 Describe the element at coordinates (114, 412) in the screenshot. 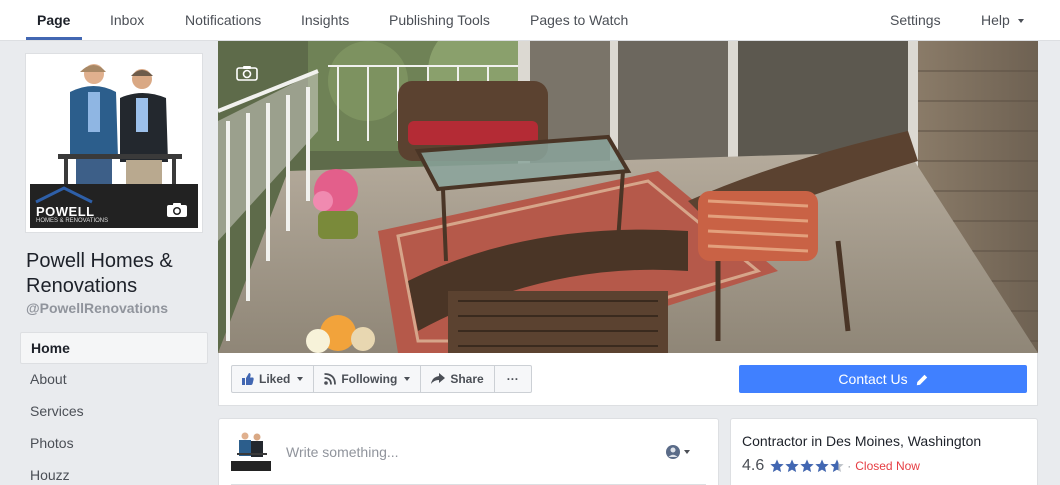

I see `sidebar-item-services: Services` at that location.